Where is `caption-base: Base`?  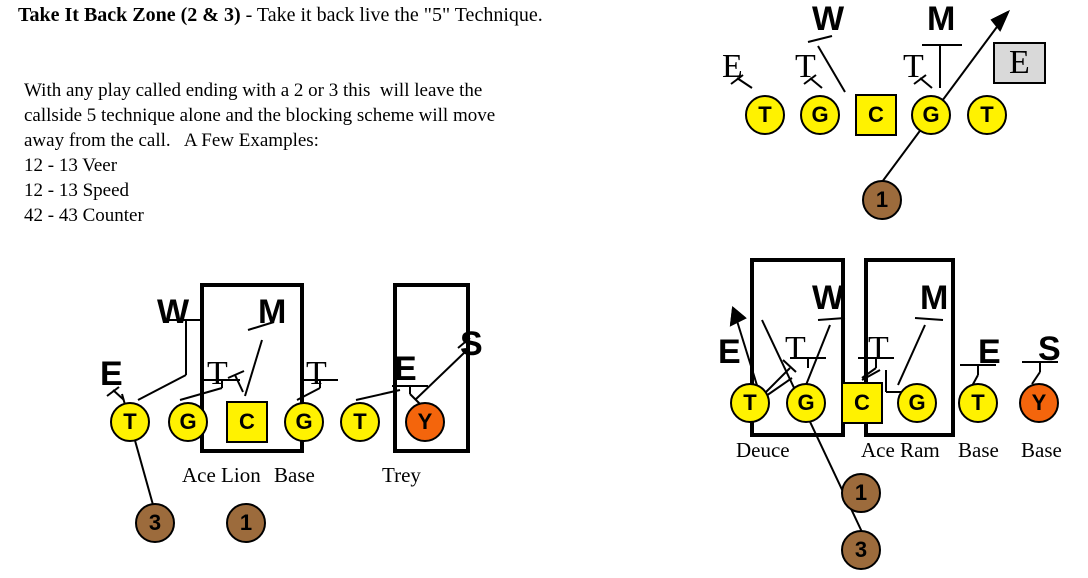
caption-base: Base is located at coordinates (294, 475).